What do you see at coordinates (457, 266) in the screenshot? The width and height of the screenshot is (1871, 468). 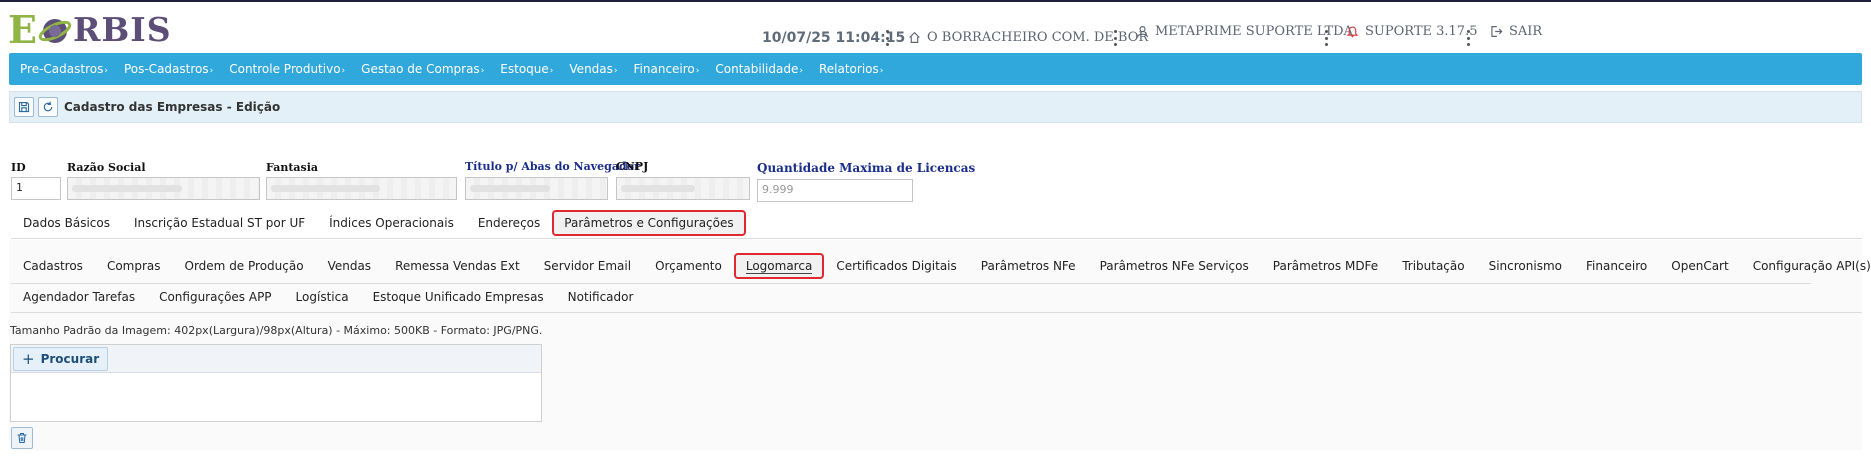 I see `subtab-remessa-vendas-ext: Remessa Vendas Ext` at bounding box center [457, 266].